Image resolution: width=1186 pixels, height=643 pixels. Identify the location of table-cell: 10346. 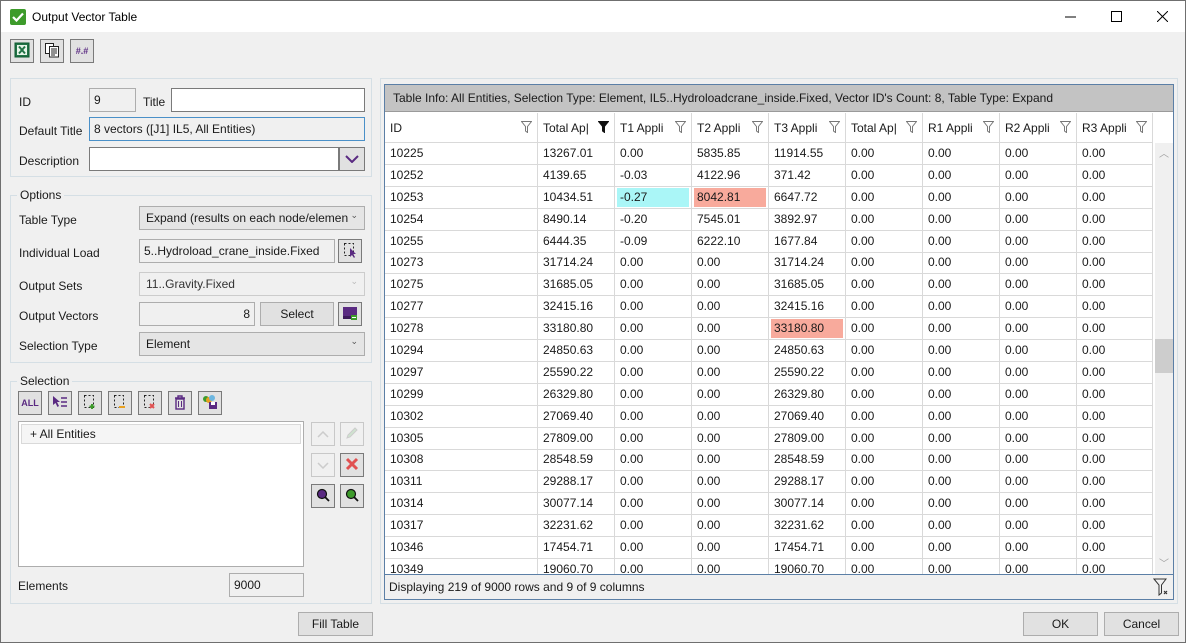
(461, 548).